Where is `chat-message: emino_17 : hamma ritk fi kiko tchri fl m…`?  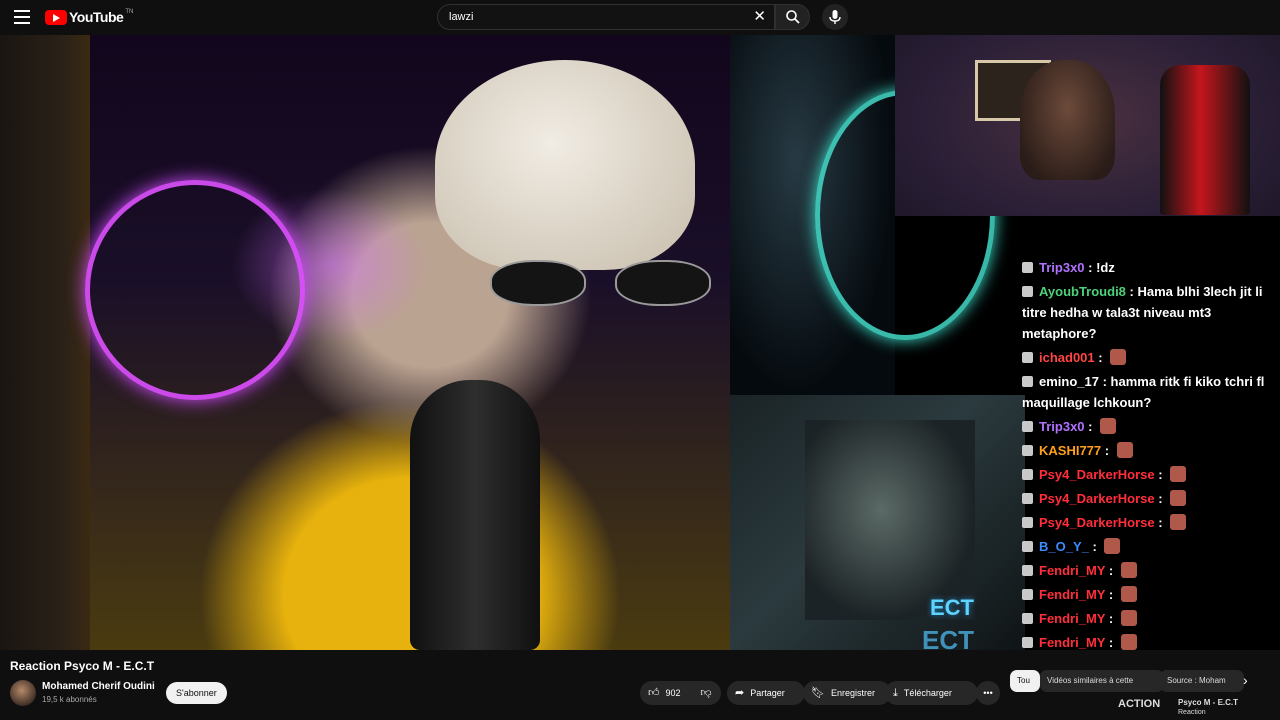 chat-message: emino_17 : hamma ritk fi kiko tchri fl m… is located at coordinates (1143, 392).